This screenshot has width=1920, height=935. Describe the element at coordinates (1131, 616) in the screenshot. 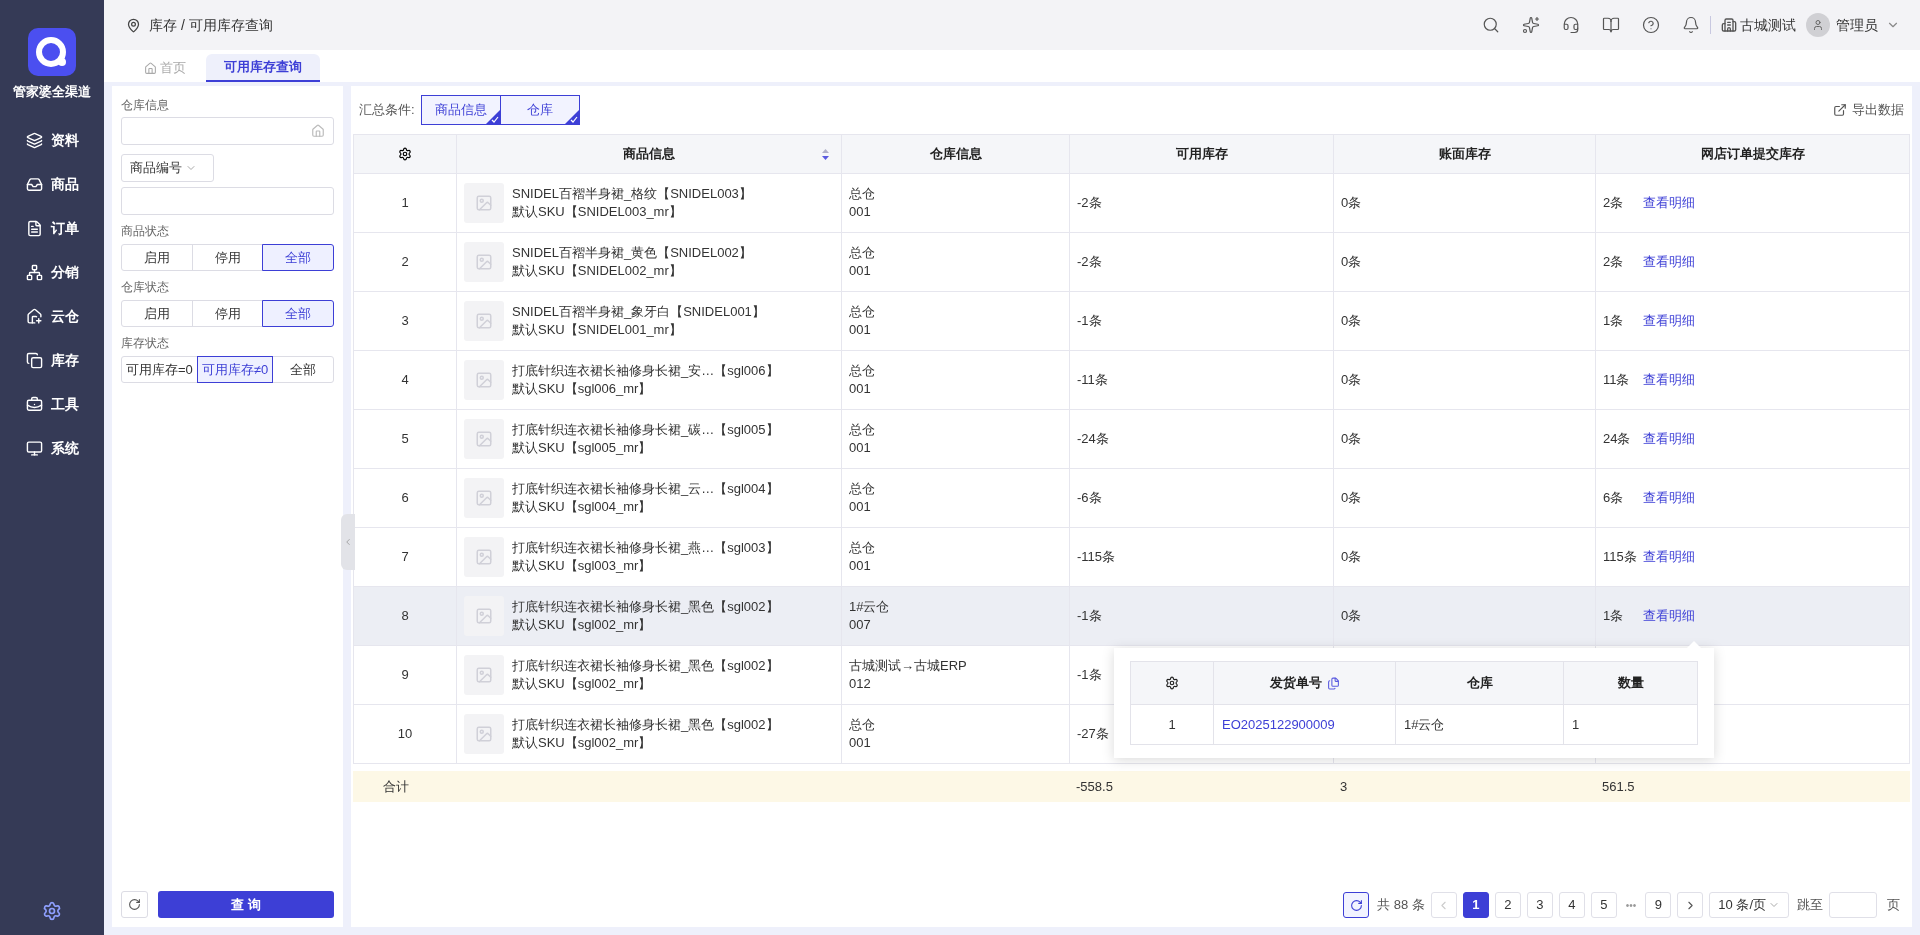

I see `table-row: 8 打底针织连衣裙长袖修身长裙_黑色【sgl002】 默认SKU【sgl002_mr】 1#云仓 007 -1条 0条 1条 查看明细` at that location.